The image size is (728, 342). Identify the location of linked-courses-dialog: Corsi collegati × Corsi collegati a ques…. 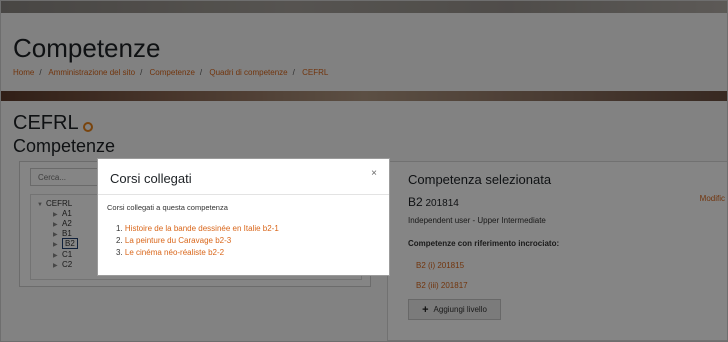
(243, 217).